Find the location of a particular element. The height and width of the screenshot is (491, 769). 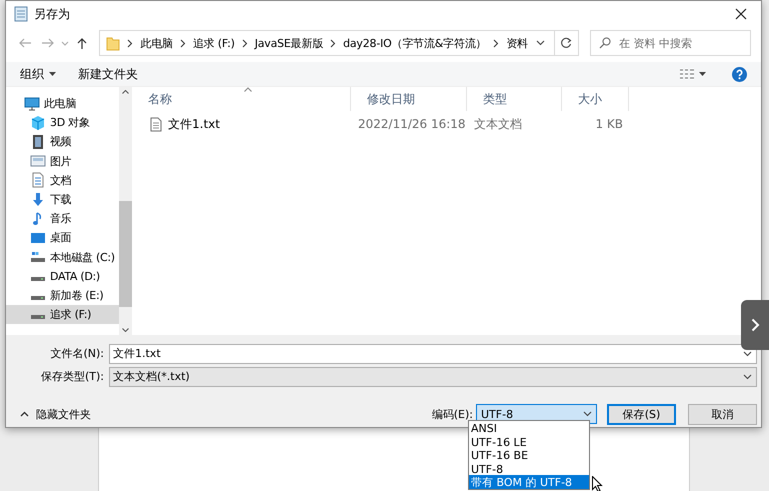

notepad-icon is located at coordinates (21, 14).